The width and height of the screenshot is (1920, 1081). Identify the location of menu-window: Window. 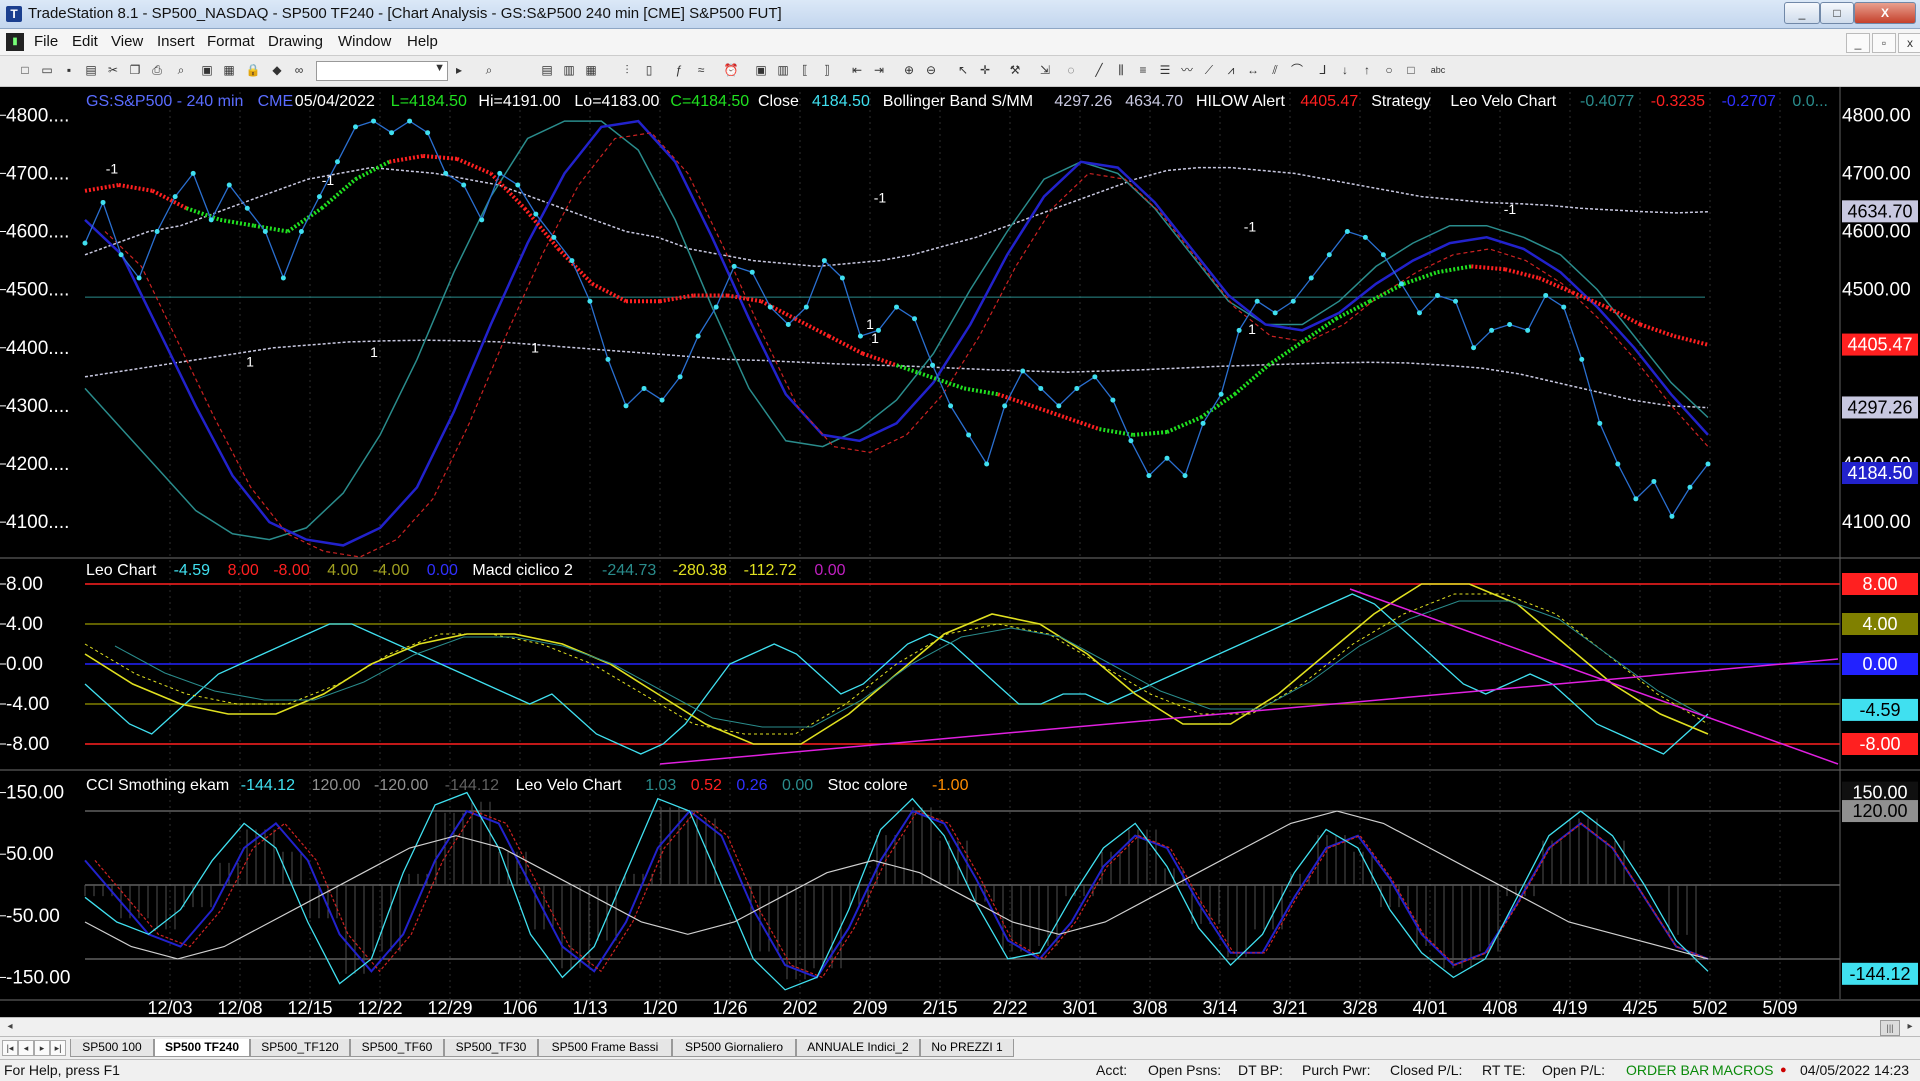
(364, 41).